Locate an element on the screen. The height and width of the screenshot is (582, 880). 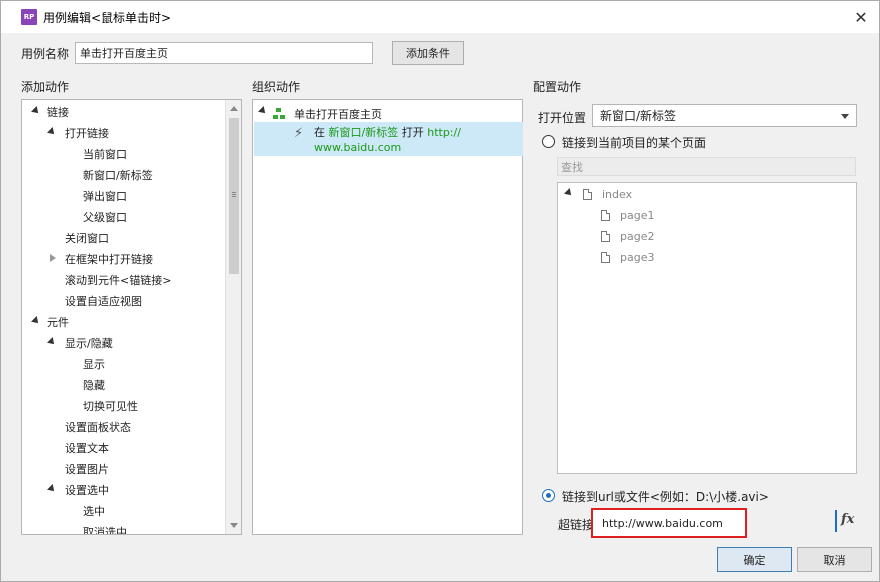
add-condition-button: 添加条件 is located at coordinates (428, 53).